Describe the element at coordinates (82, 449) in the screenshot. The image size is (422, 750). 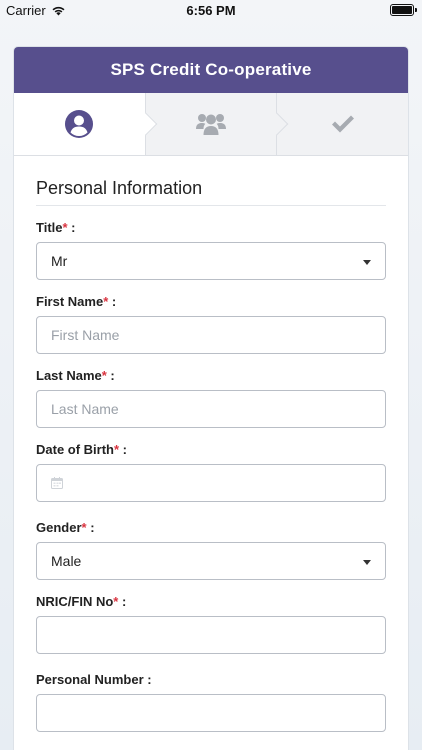
I see `dob-label: Date of Birth* :` at that location.